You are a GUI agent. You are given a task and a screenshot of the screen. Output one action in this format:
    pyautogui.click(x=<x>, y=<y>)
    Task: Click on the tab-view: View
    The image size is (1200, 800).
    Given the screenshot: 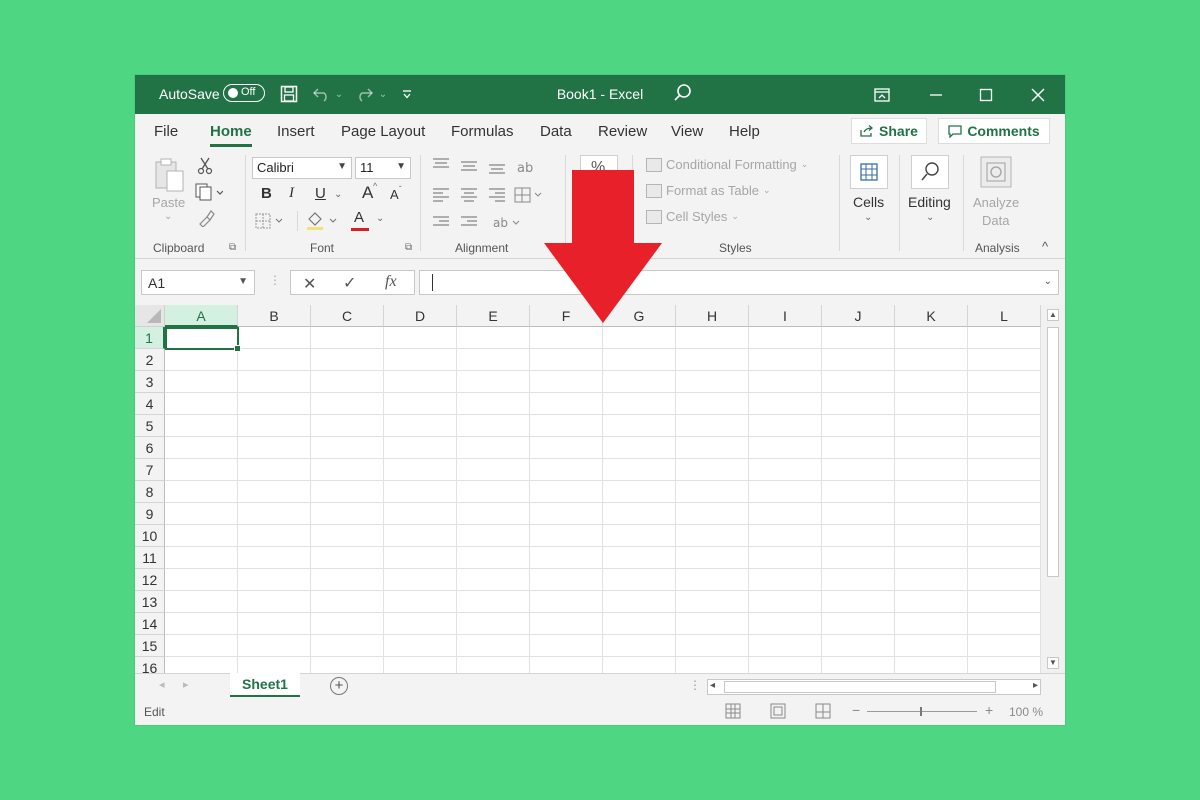 What is the action you would take?
    pyautogui.click(x=687, y=131)
    